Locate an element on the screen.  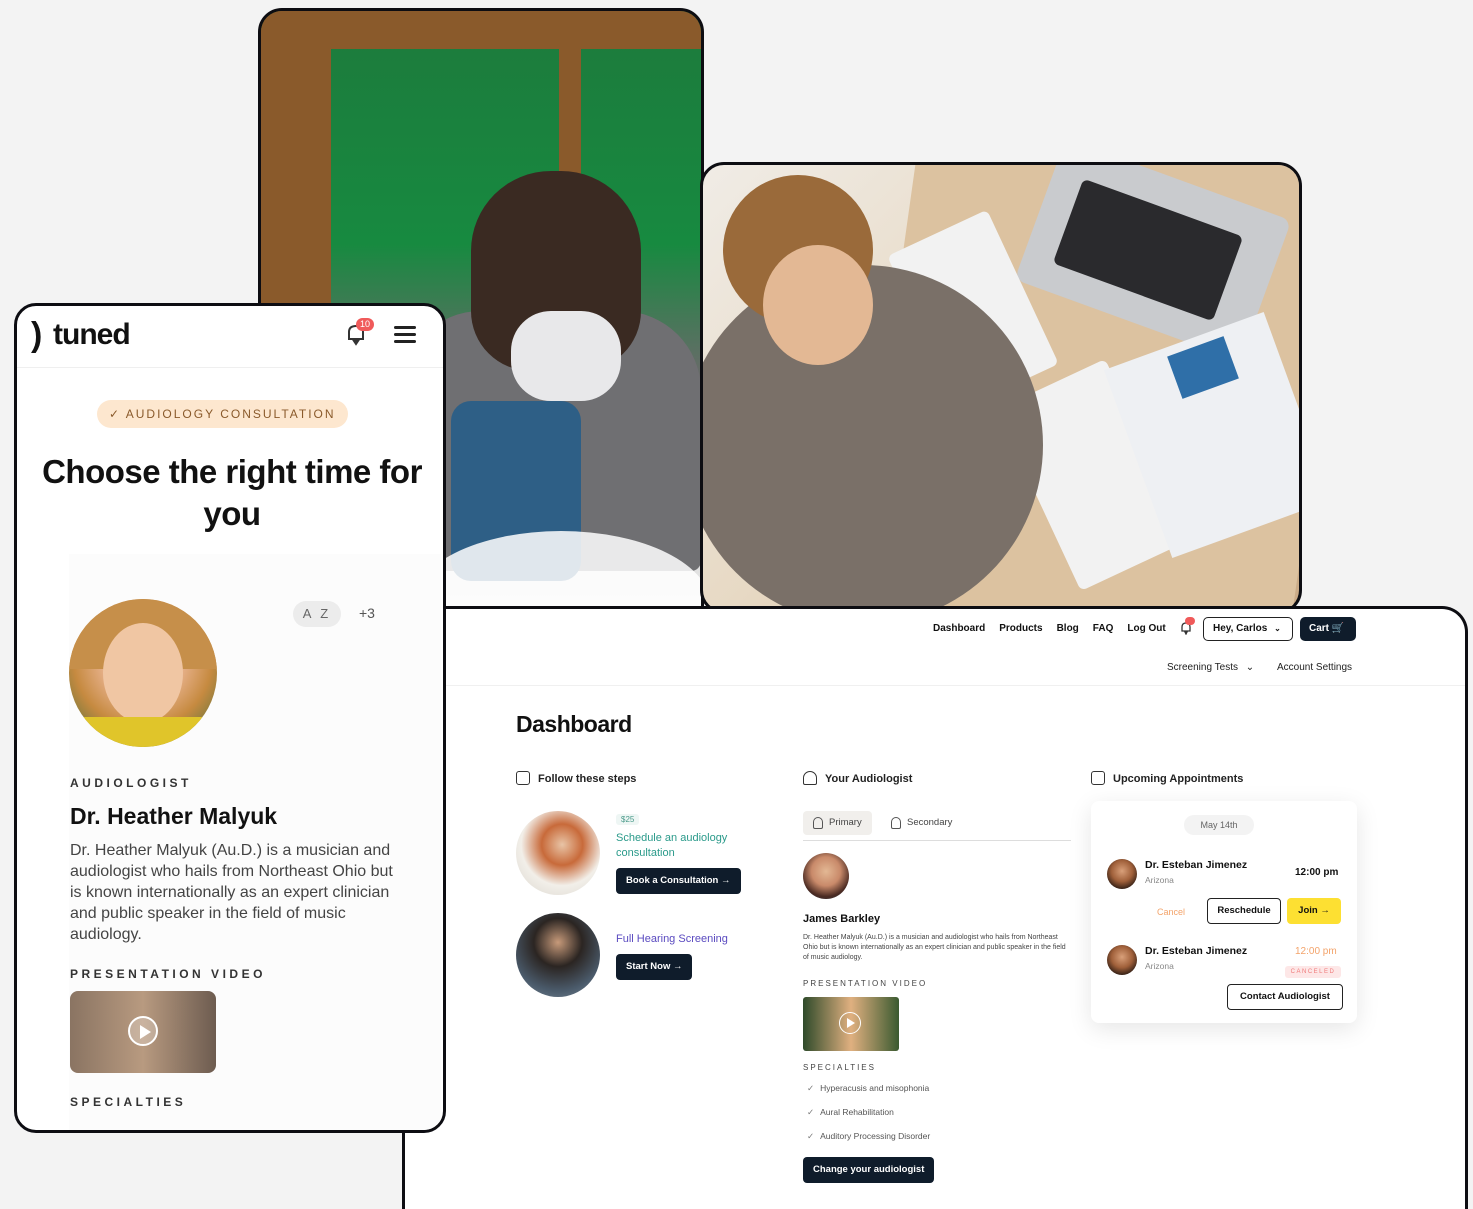
steps-heading-label: Follow these steps is located at coordinates (587, 779).